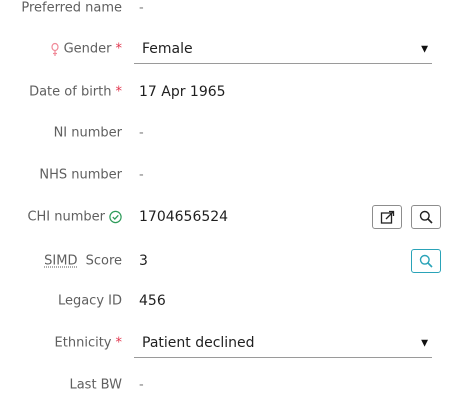  Describe the element at coordinates (225, 11) in the screenshot. I see `row-preferred-name: Preferred name -` at that location.